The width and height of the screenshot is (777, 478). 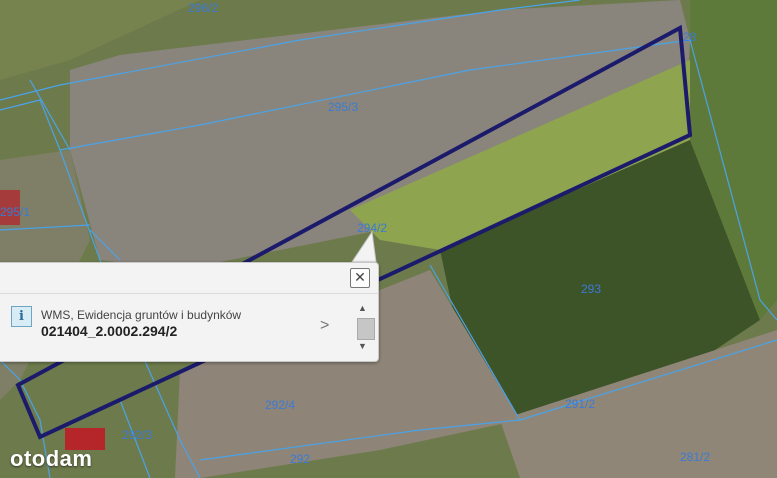 I want to click on chevron-right-icon: >, so click(x=324, y=326).